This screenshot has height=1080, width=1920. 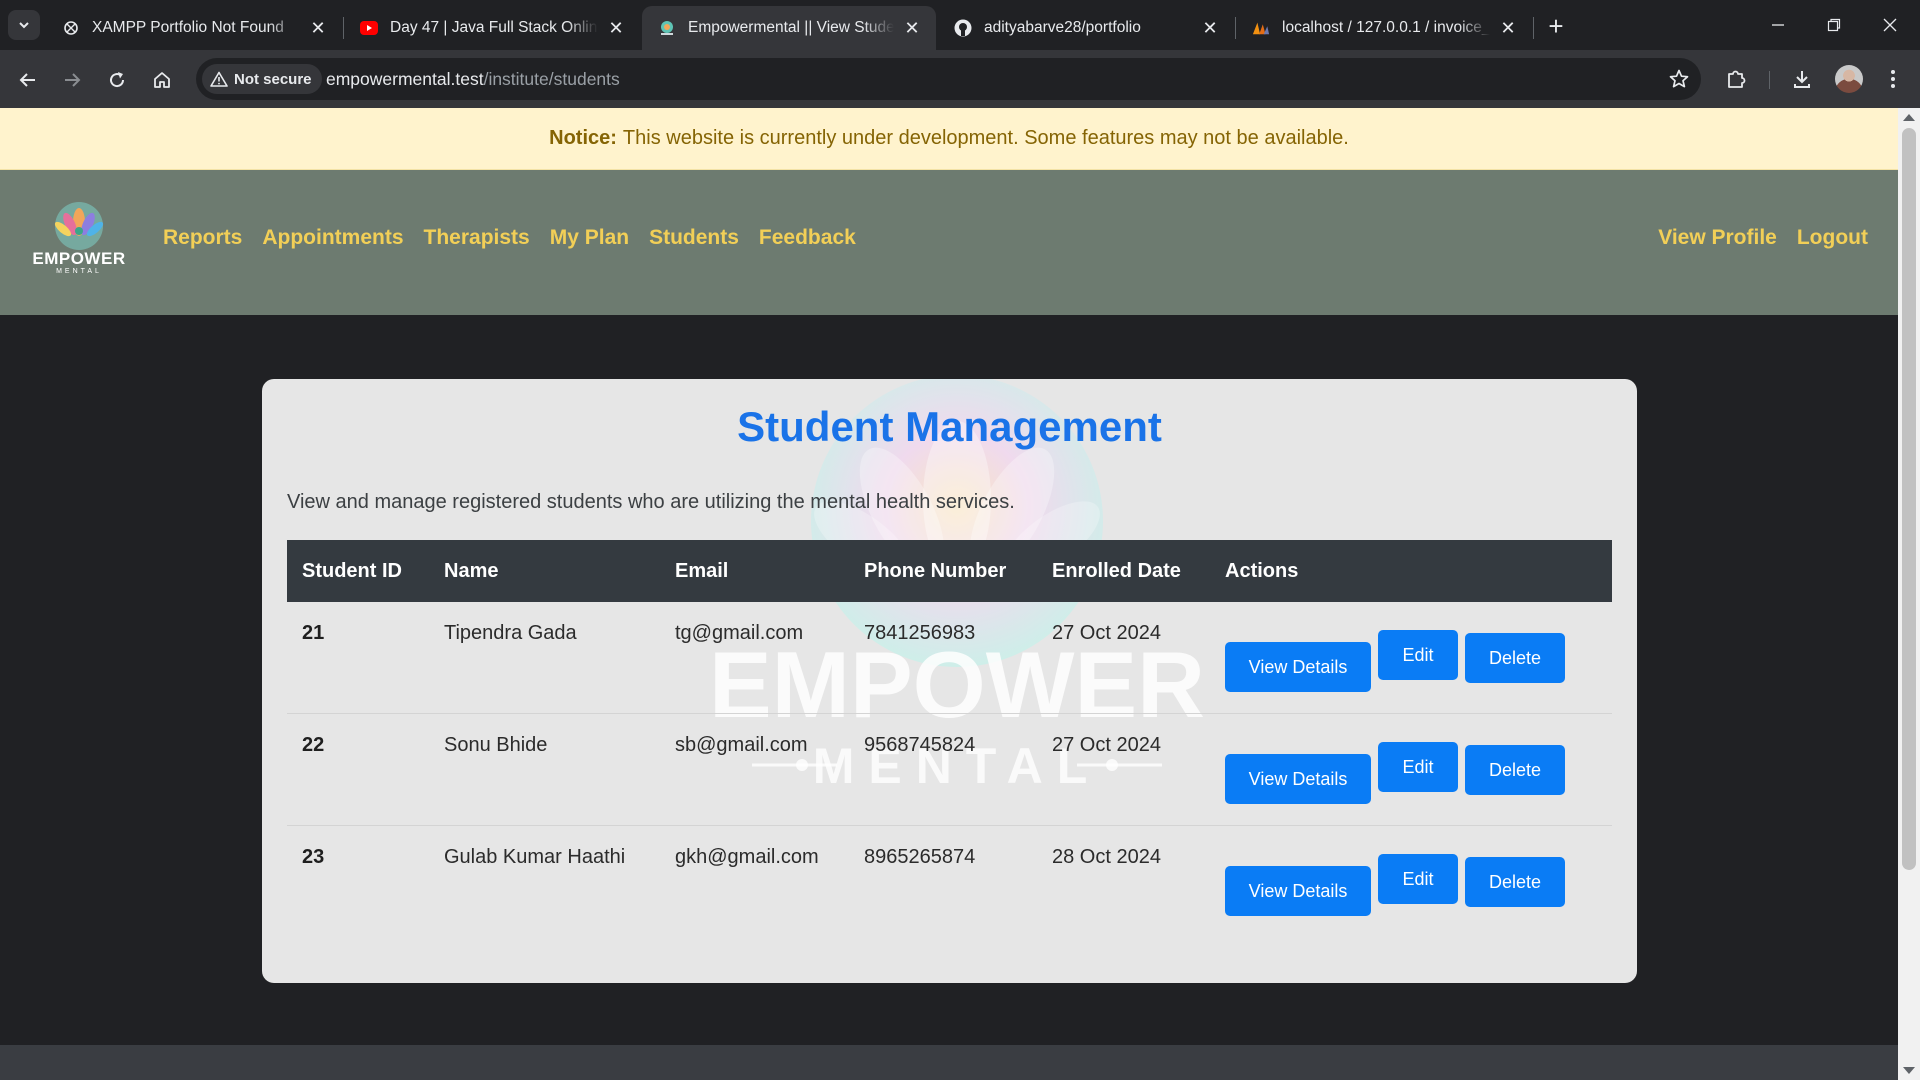 What do you see at coordinates (1832, 238) in the screenshot?
I see `nav-logout: Logout` at bounding box center [1832, 238].